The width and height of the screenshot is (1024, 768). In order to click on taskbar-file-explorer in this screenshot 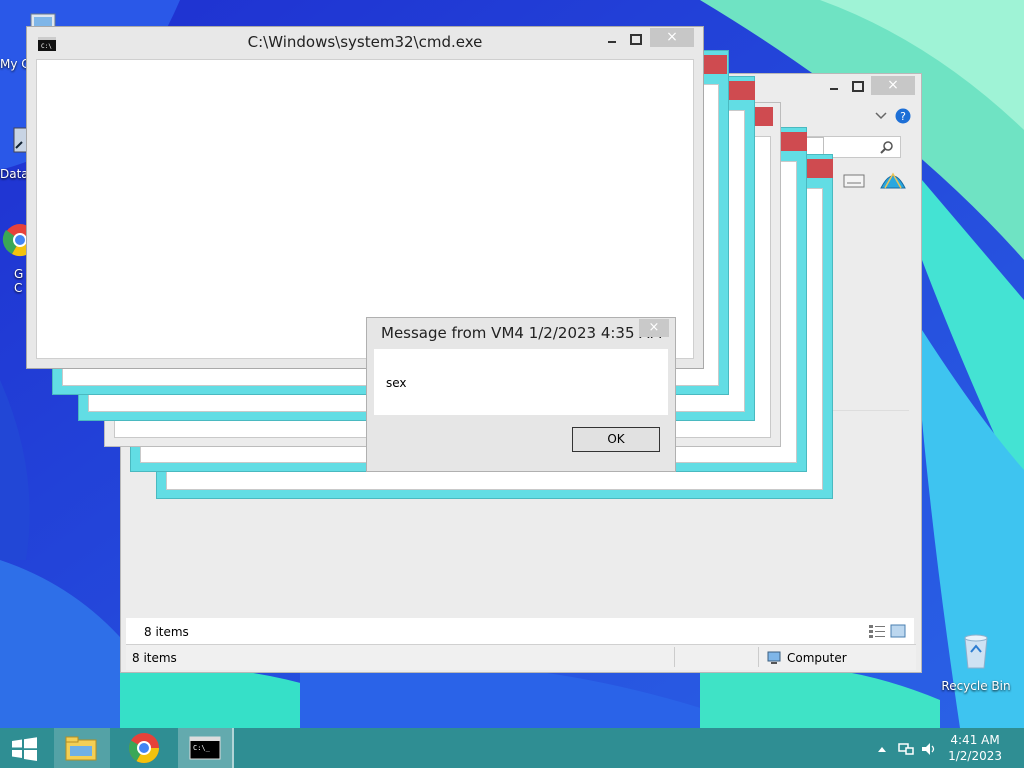, I will do `click(82, 748)`.